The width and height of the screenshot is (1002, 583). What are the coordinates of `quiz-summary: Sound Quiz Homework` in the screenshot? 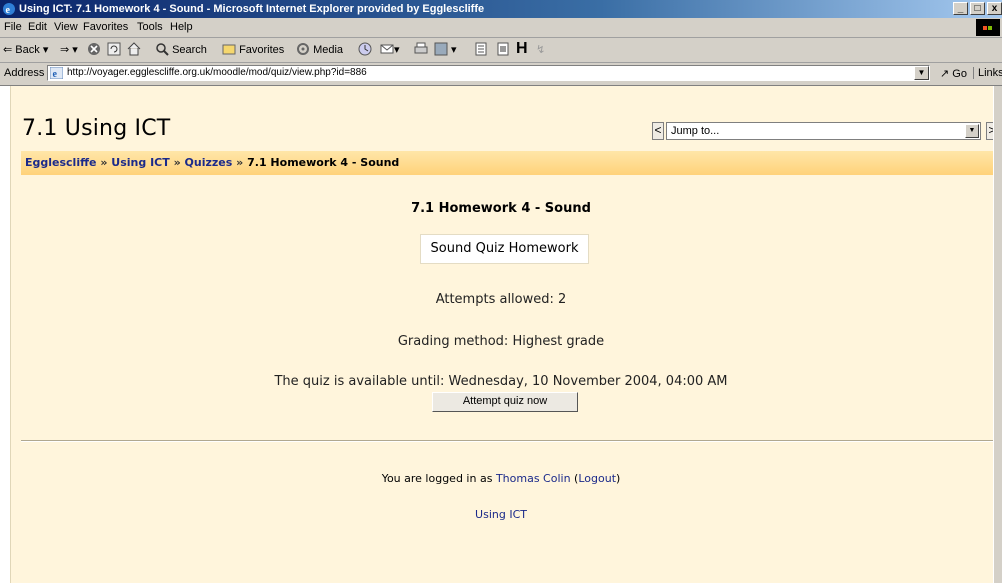 It's located at (504, 249).